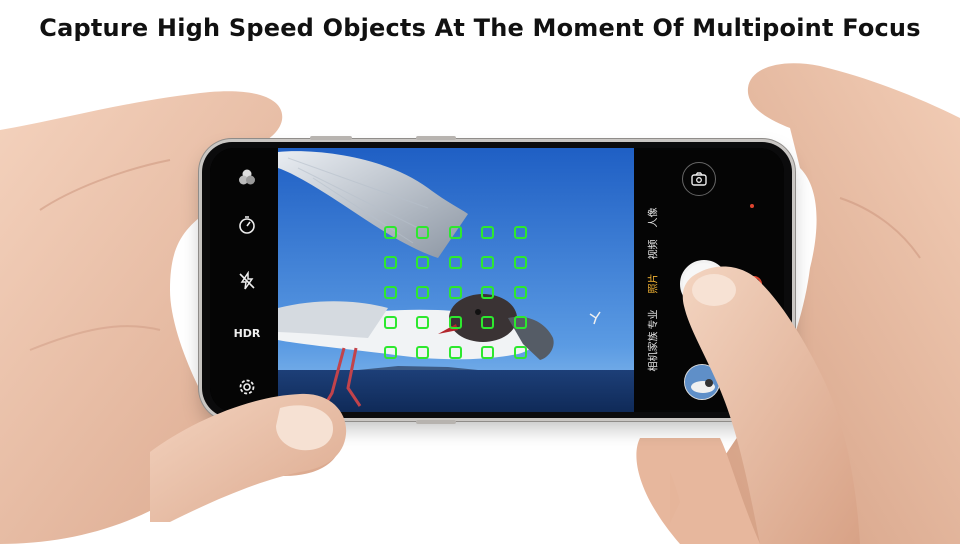 Image resolution: width=960 pixels, height=544 pixels. Describe the element at coordinates (652, 284) in the screenshot. I see `mode-photo: 照片` at that location.